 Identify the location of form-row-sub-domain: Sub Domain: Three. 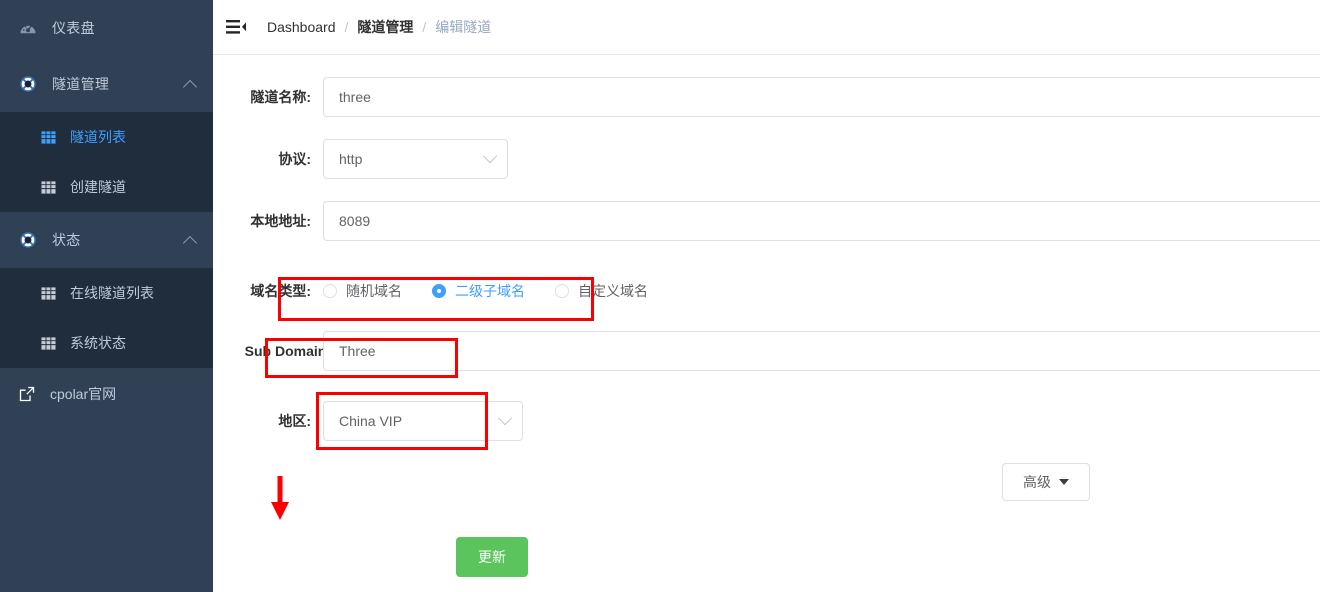
(766, 351).